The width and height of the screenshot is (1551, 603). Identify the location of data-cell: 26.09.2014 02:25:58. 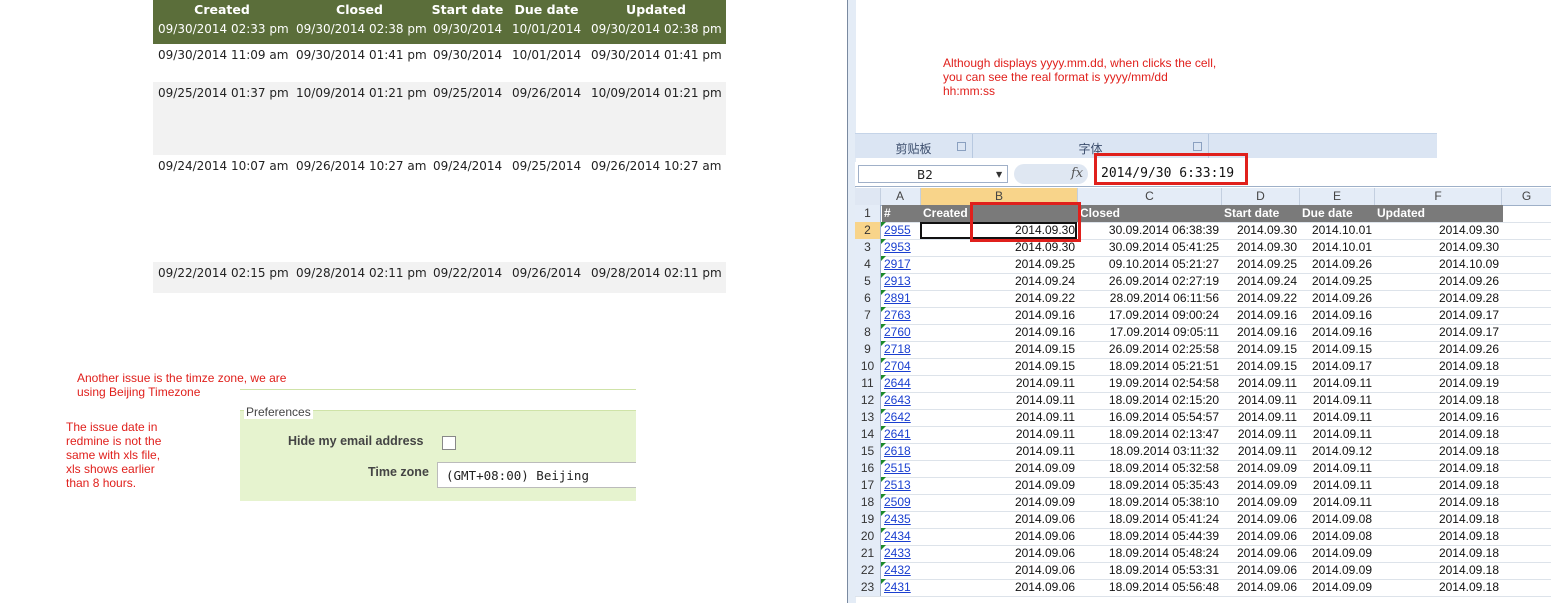
(1149, 349).